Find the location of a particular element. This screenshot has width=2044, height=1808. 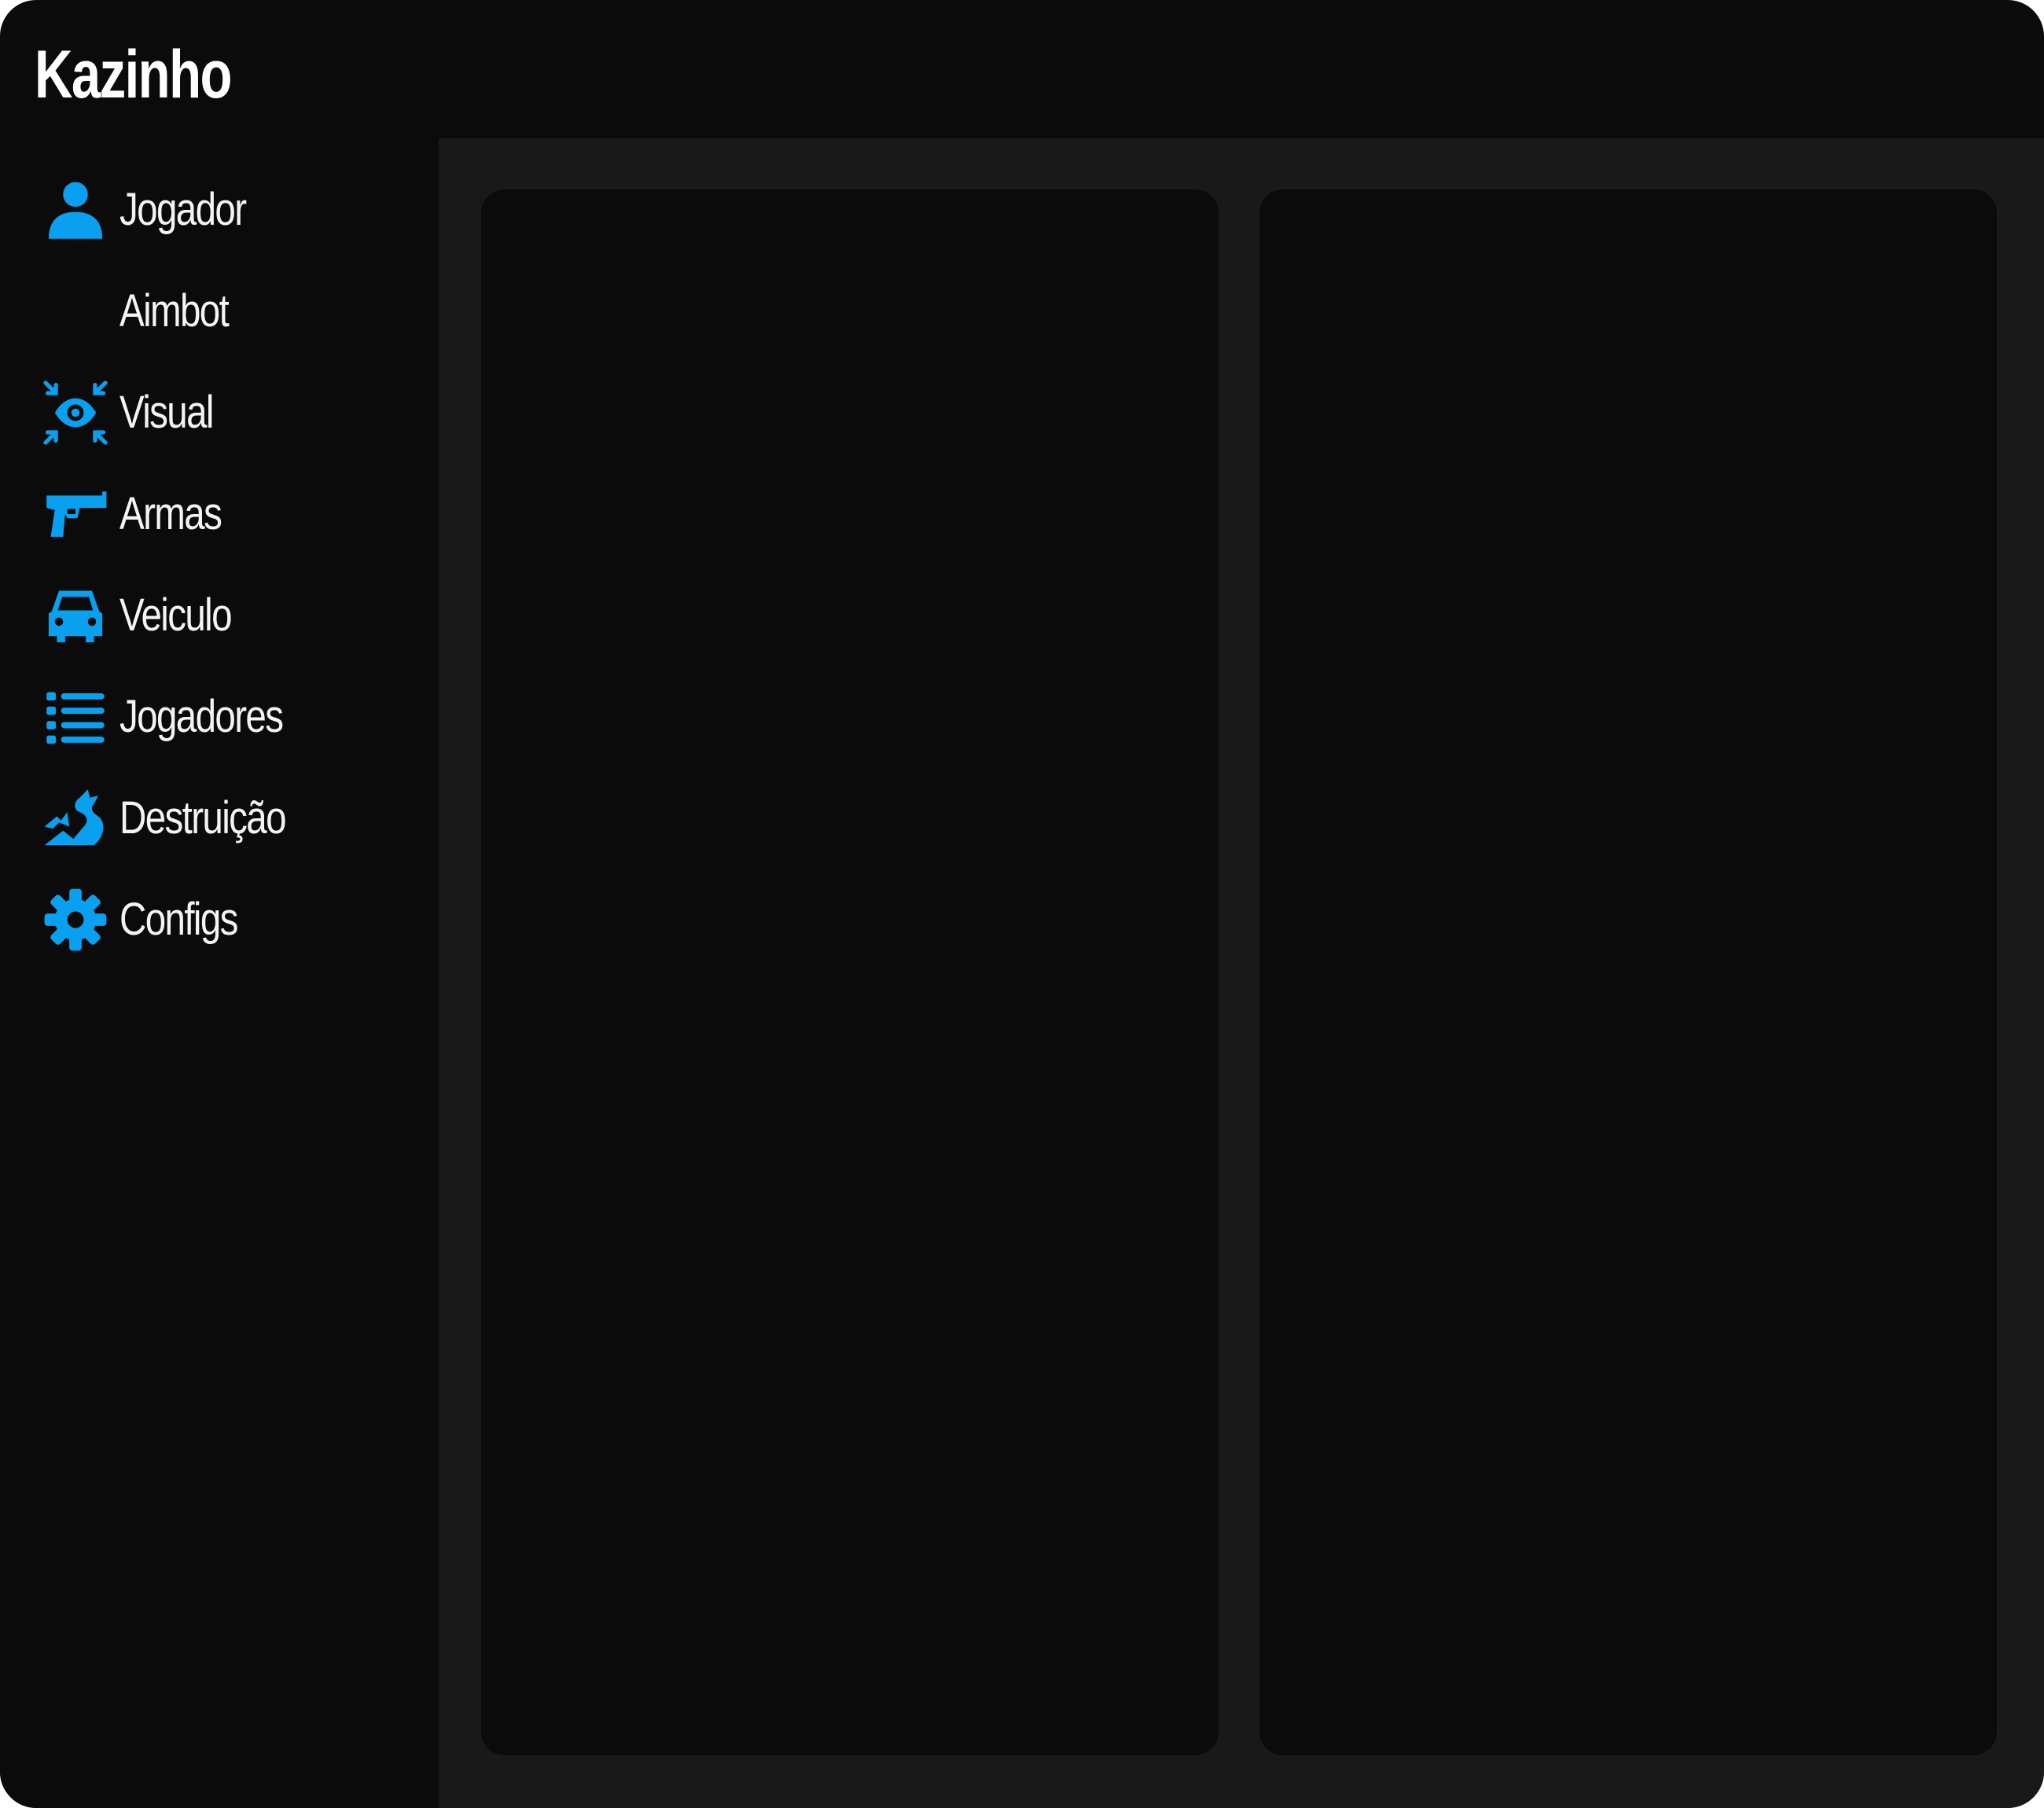

sidebar-item-veiculo: Veiculo is located at coordinates (227, 615).